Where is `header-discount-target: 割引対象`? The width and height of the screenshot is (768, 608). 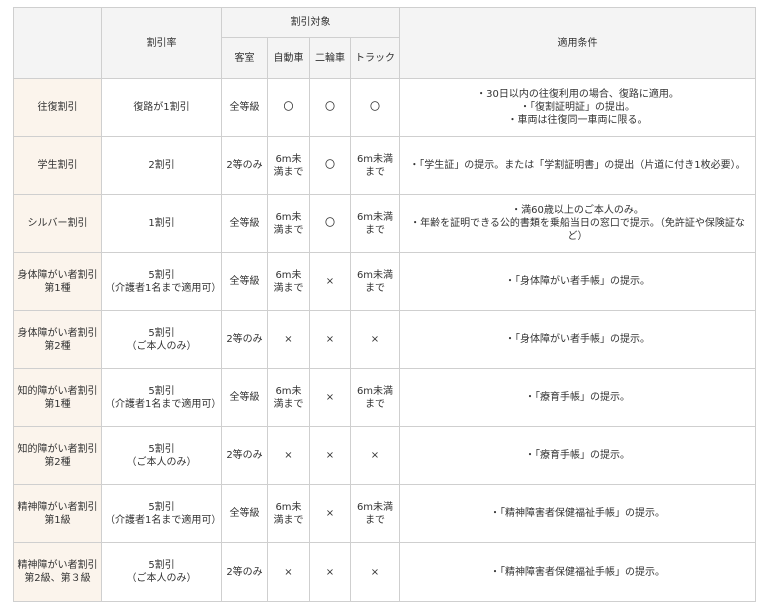 header-discount-target: 割引対象 is located at coordinates (310, 22).